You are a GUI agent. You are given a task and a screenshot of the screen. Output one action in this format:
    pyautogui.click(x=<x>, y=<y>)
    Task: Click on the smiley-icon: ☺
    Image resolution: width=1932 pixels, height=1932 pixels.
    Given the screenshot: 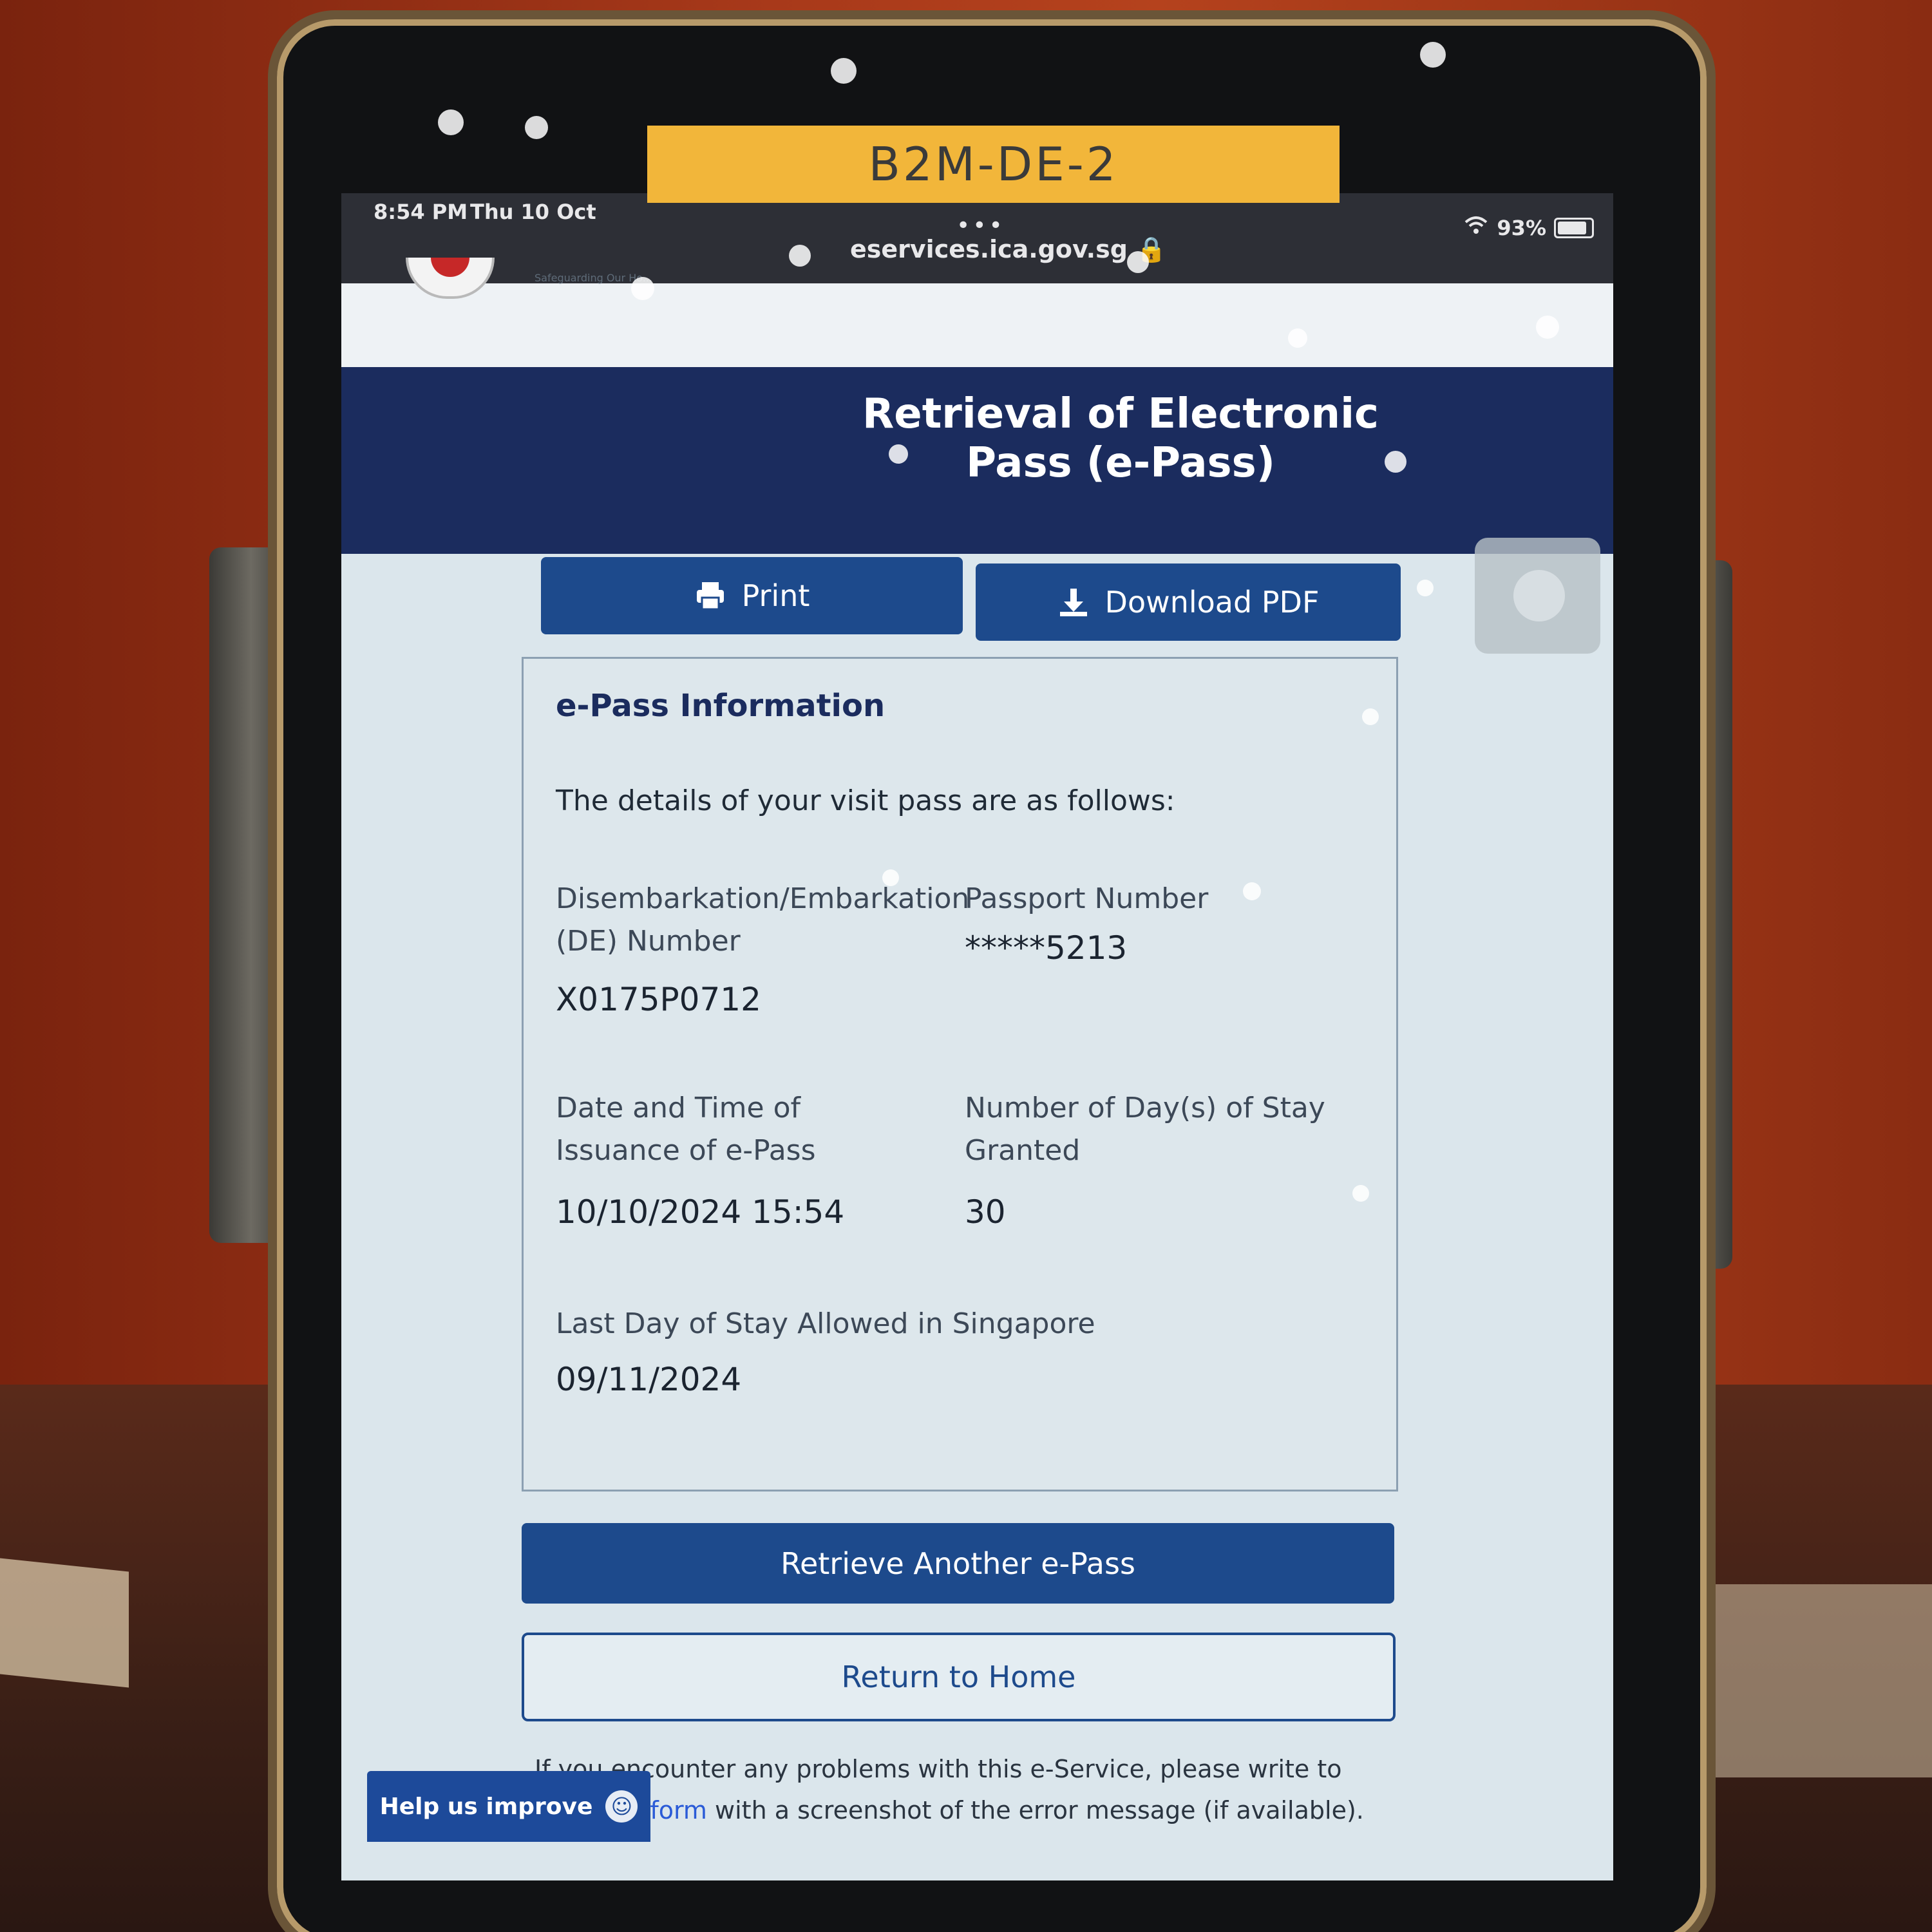 What is the action you would take?
    pyautogui.click(x=621, y=1806)
    